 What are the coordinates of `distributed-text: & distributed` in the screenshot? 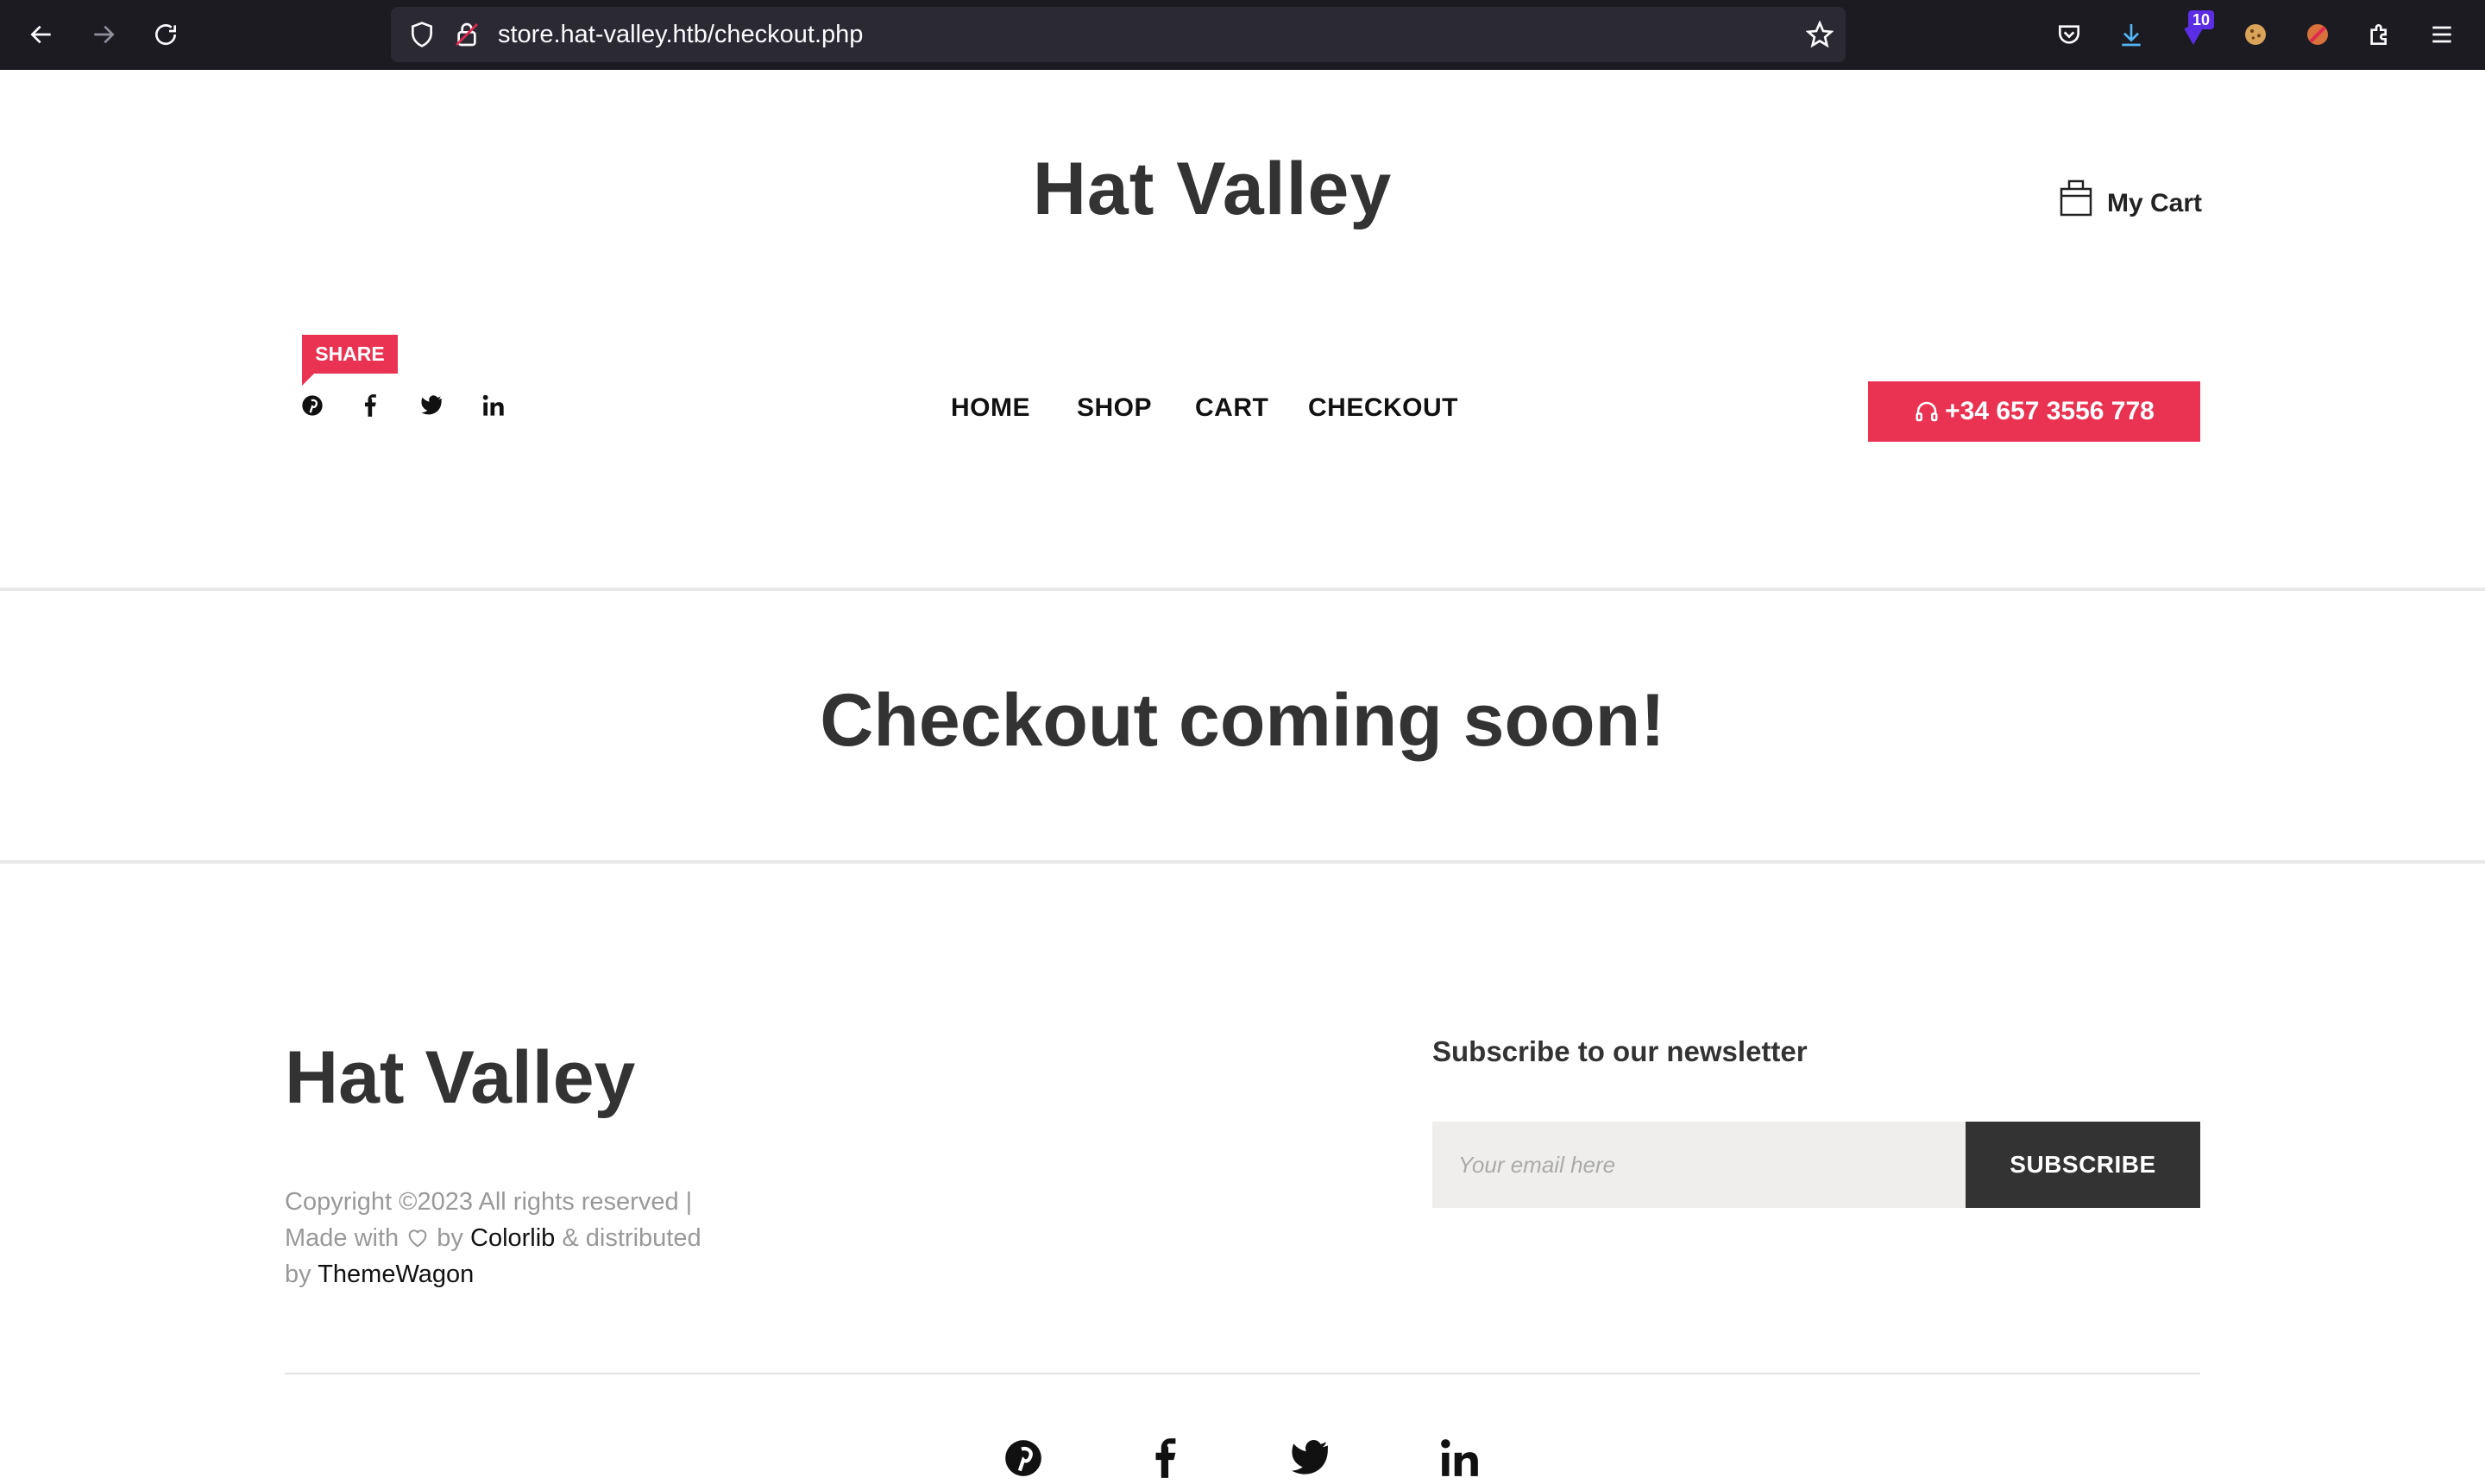 It's located at (631, 1238).